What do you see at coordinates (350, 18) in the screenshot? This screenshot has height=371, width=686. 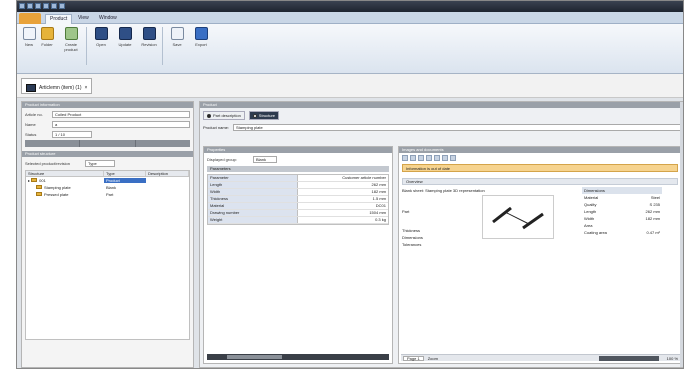 I see `ribbon-tab-row: Product View Window` at bounding box center [350, 18].